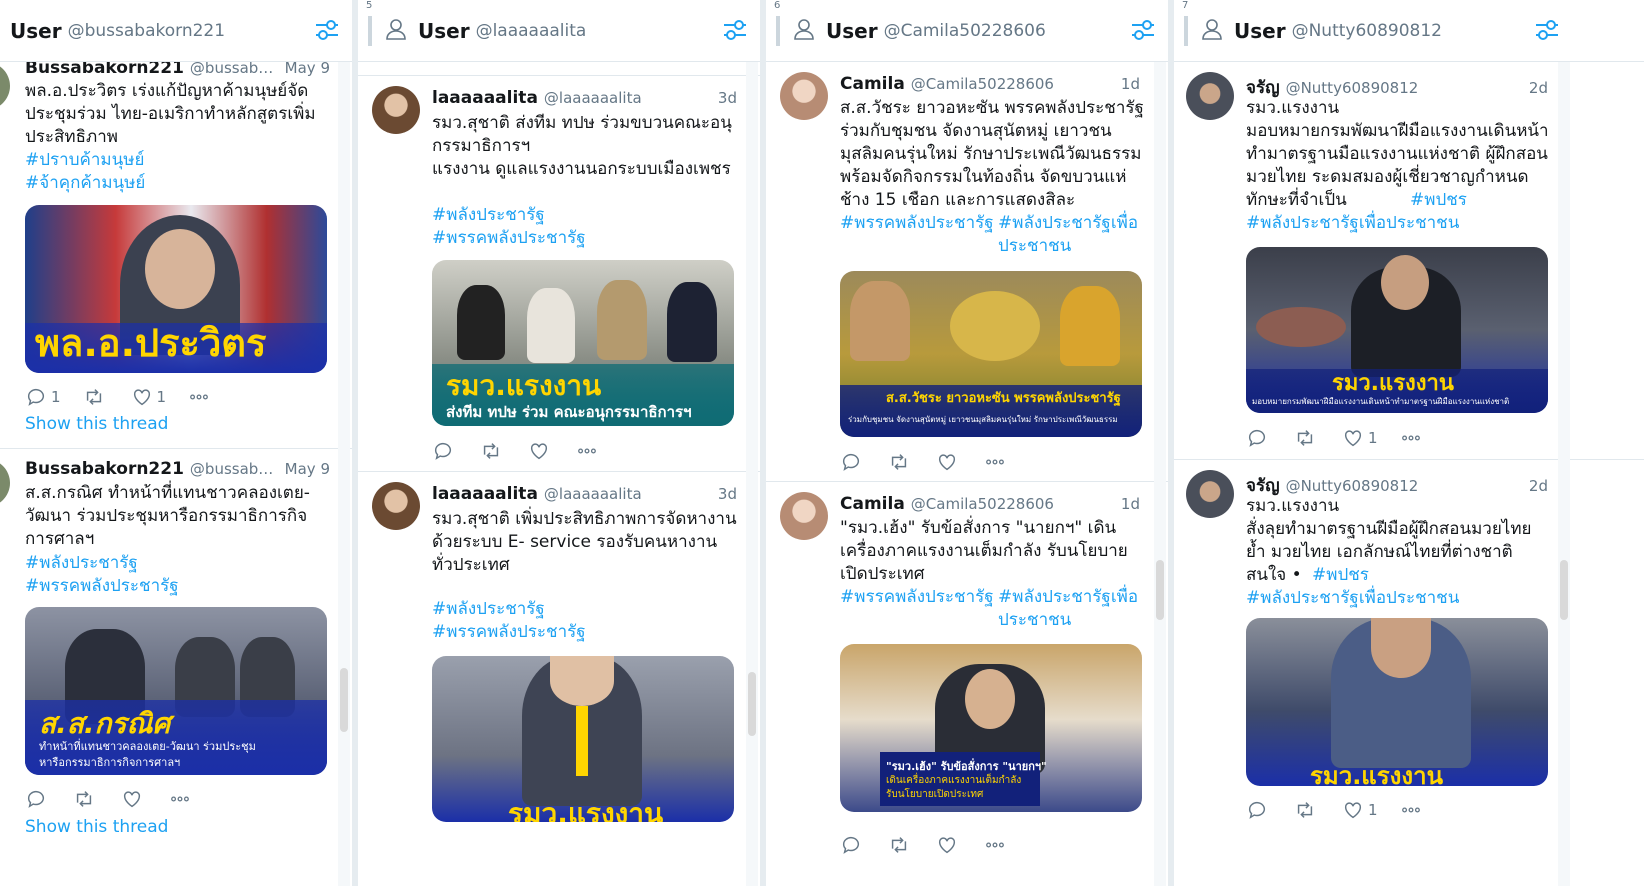 The image size is (1644, 886). Describe the element at coordinates (43, 397) in the screenshot. I see `reply-button: 1` at that location.